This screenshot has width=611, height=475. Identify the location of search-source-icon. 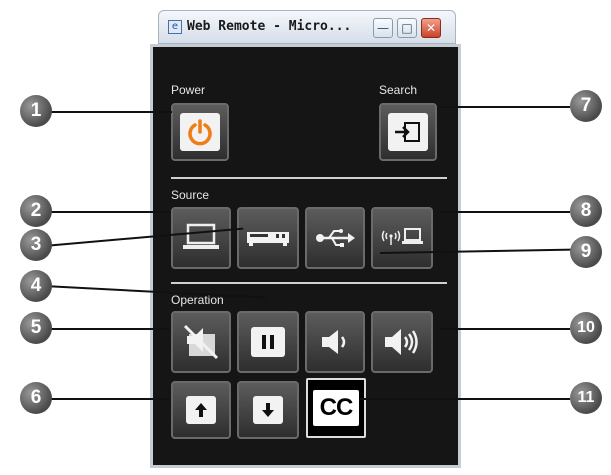
(407, 132).